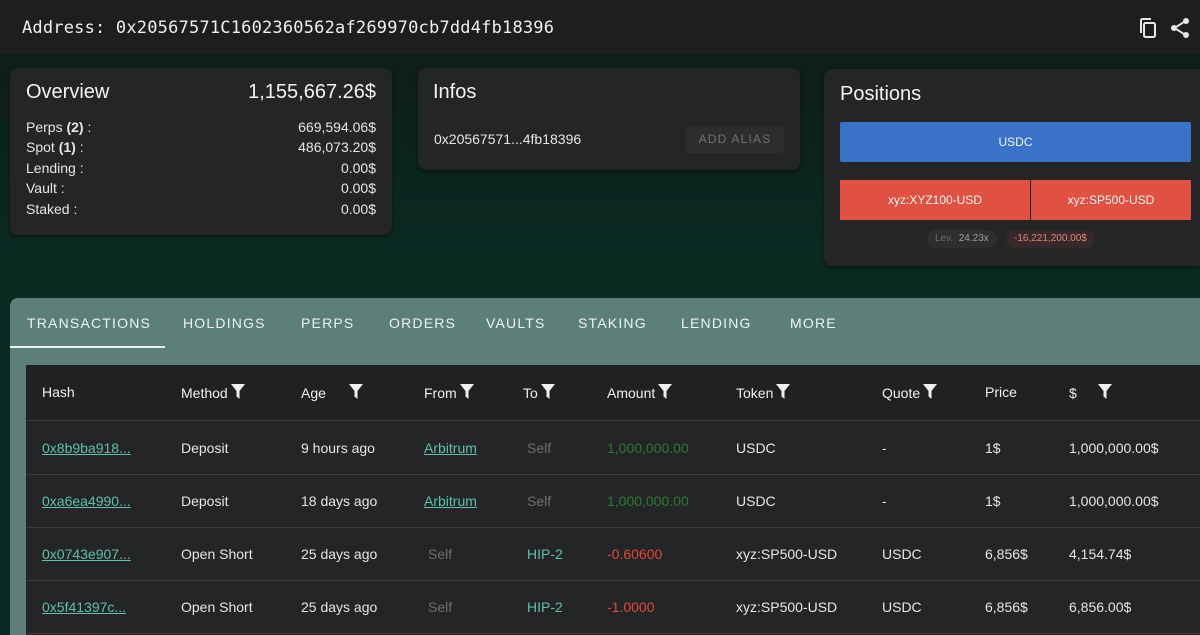 The image size is (1200, 635). I want to click on amount-cell: -0.60600, so click(635, 554).